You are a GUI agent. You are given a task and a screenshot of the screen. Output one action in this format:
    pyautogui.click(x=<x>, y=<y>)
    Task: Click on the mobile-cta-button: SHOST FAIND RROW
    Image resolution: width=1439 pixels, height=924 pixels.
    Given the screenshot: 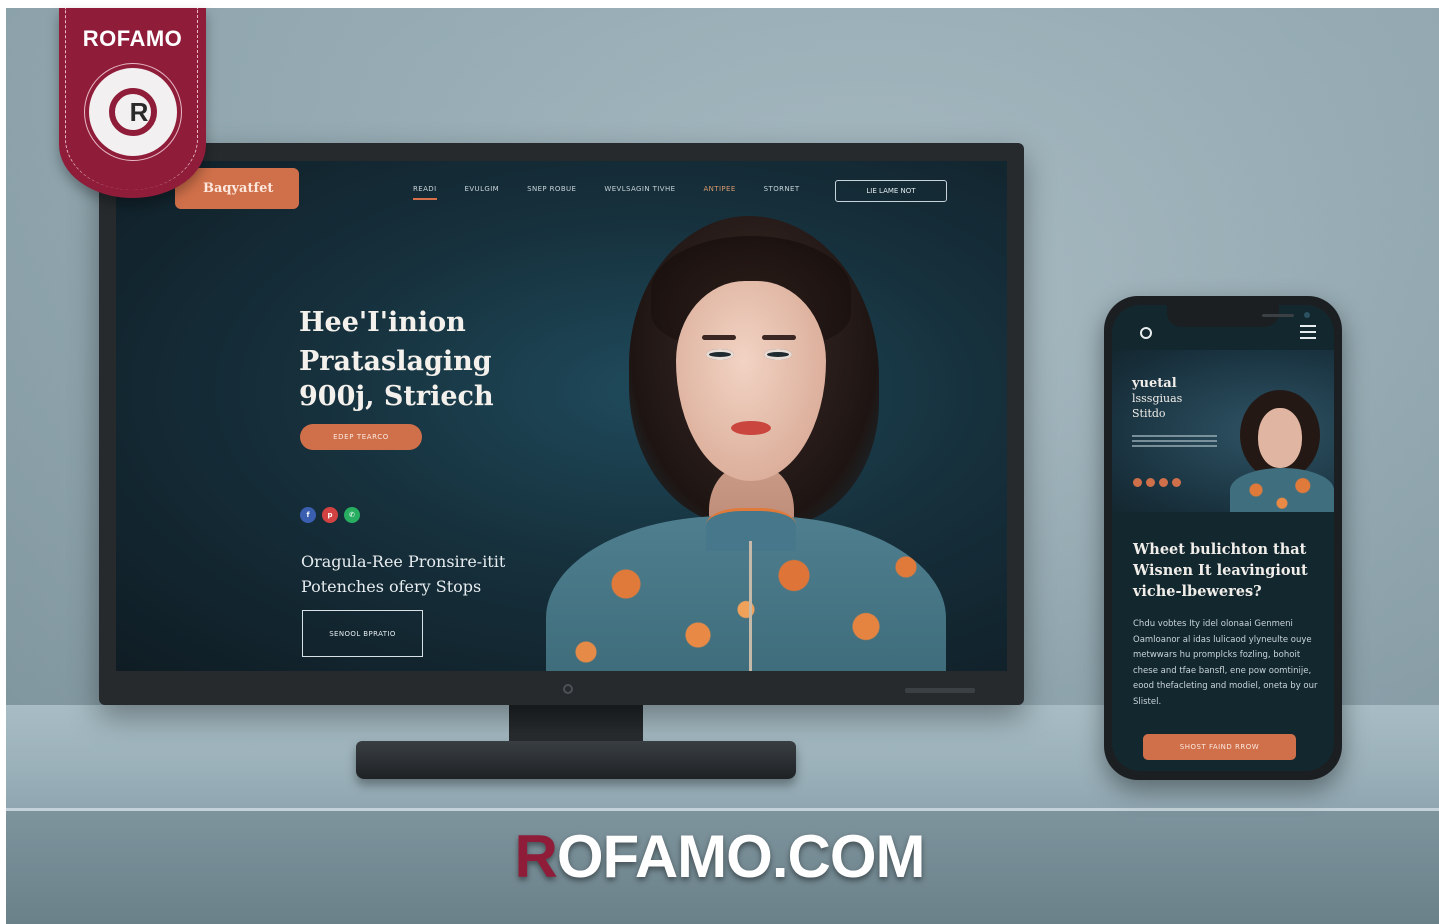 What is the action you would take?
    pyautogui.click(x=1219, y=747)
    